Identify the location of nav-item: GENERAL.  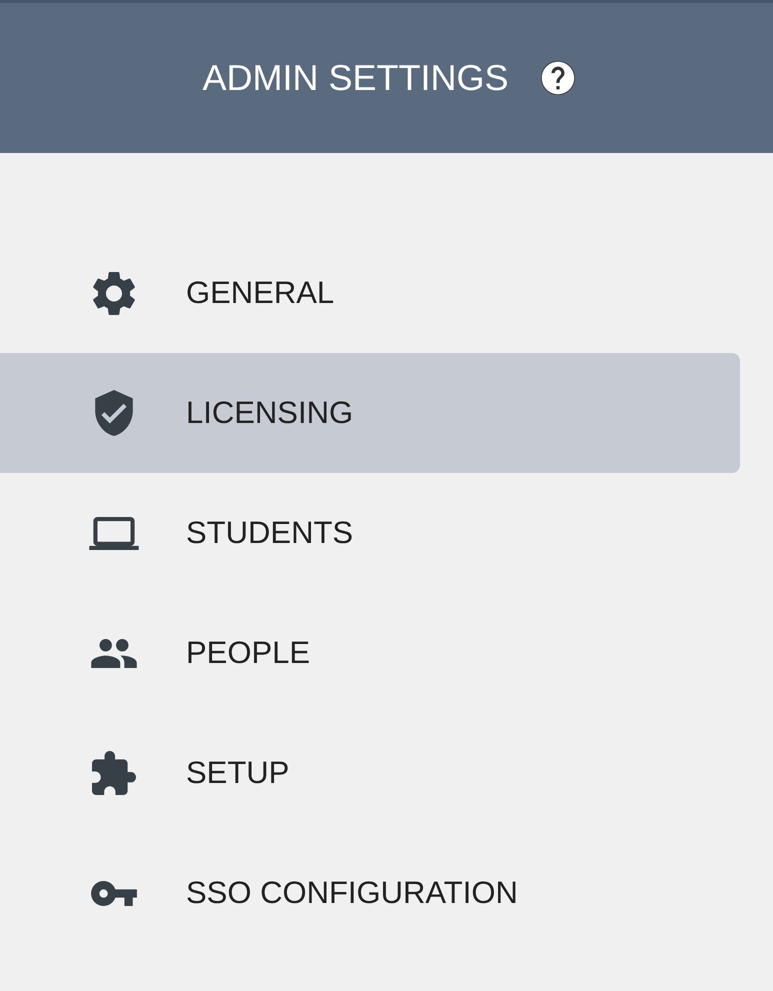
(370, 293).